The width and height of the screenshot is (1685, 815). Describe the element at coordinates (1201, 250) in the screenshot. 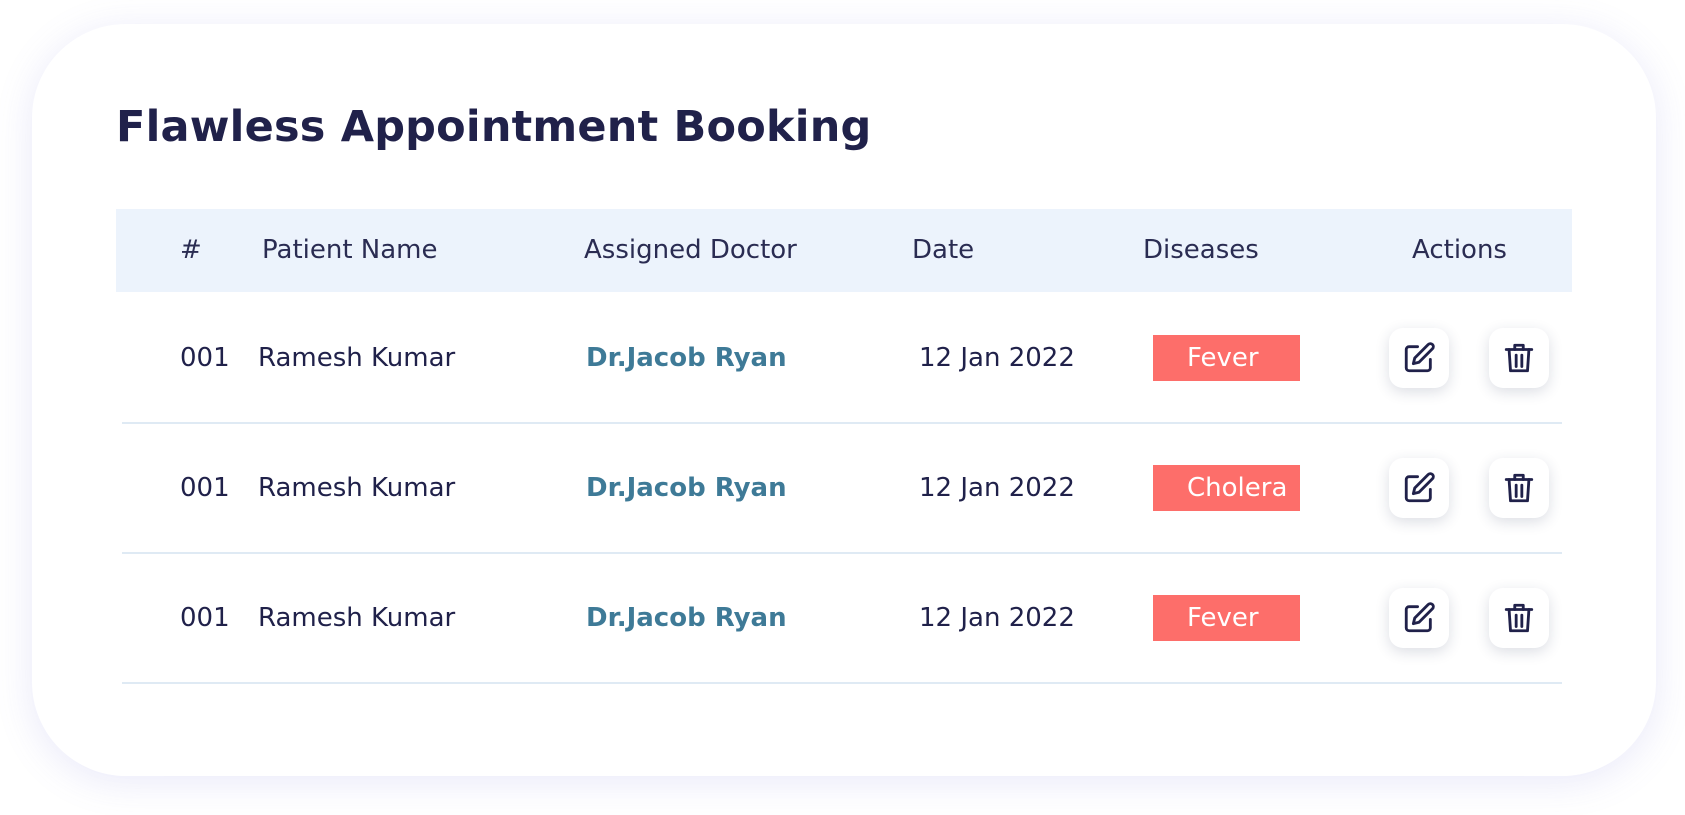

I see `column-header-diseases: Diseases` at that location.